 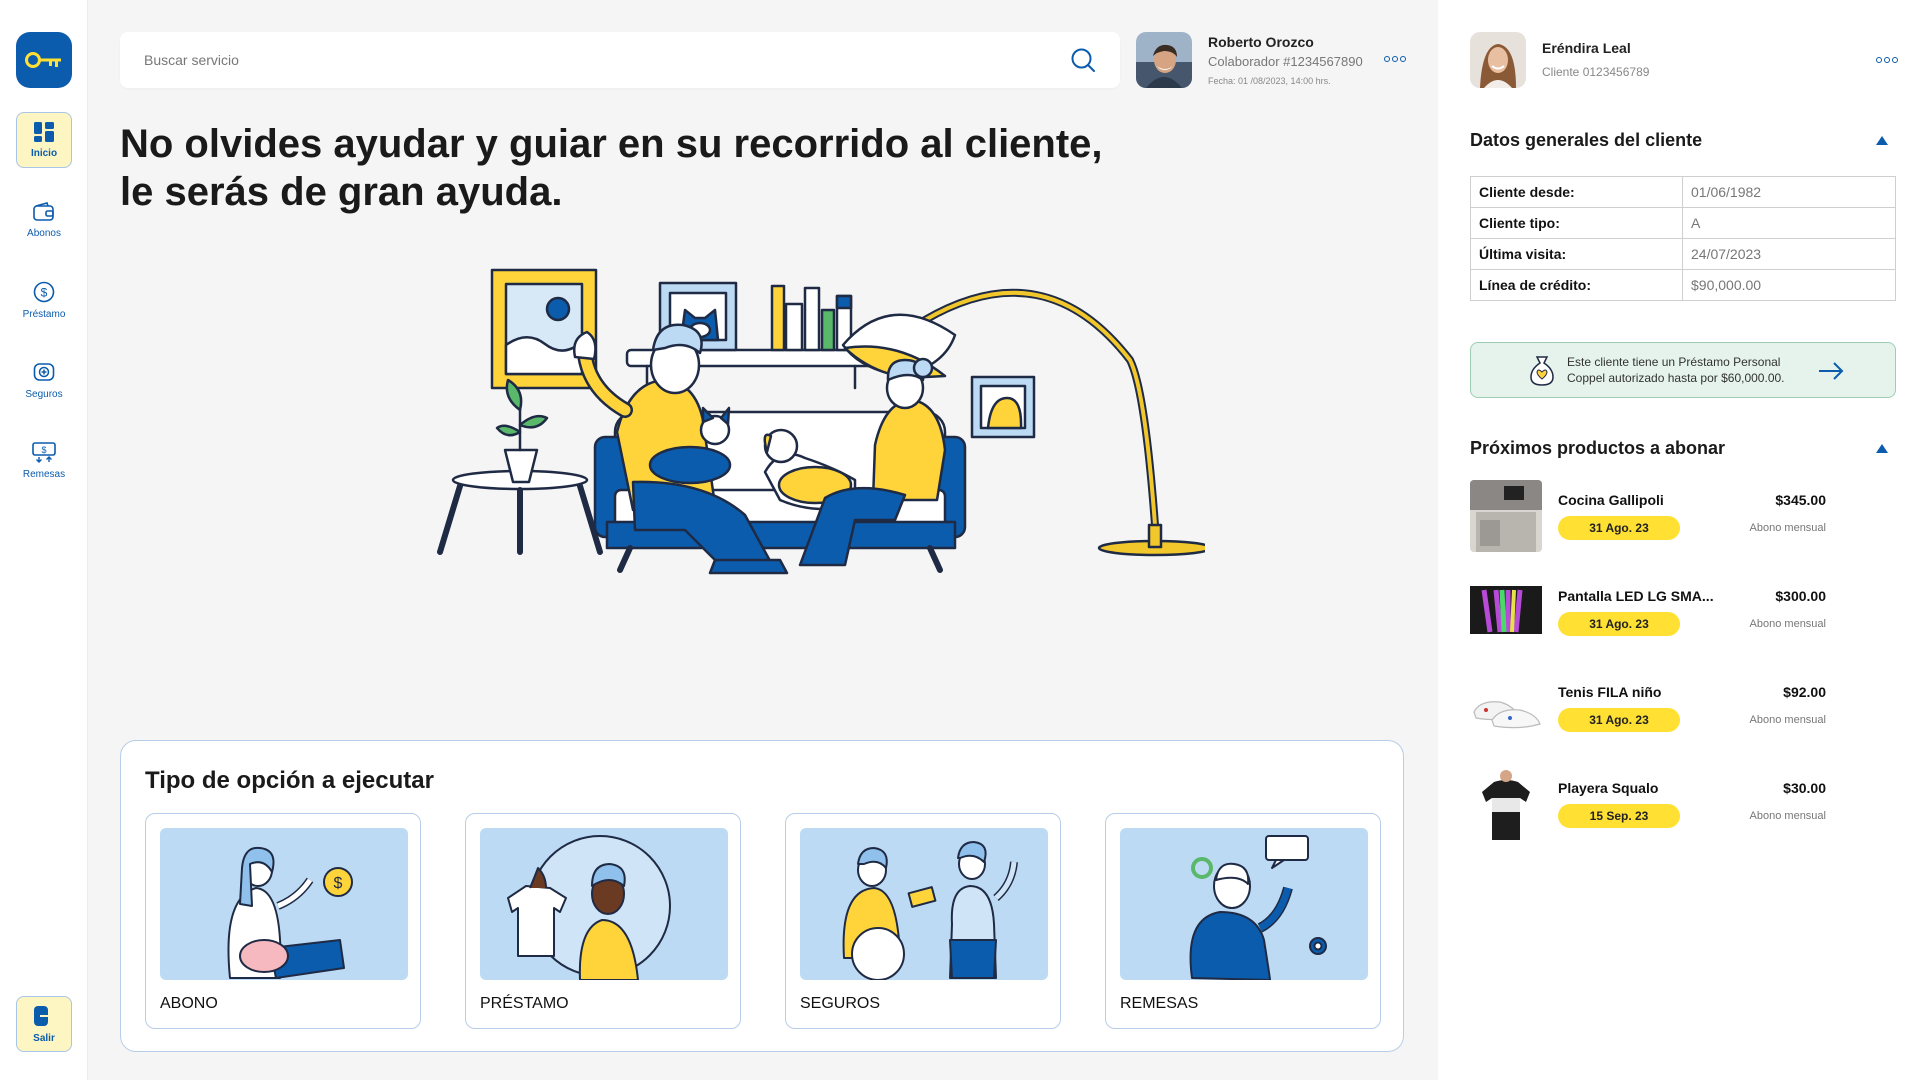 What do you see at coordinates (1831, 371) in the screenshot?
I see `arrow-right-icon` at bounding box center [1831, 371].